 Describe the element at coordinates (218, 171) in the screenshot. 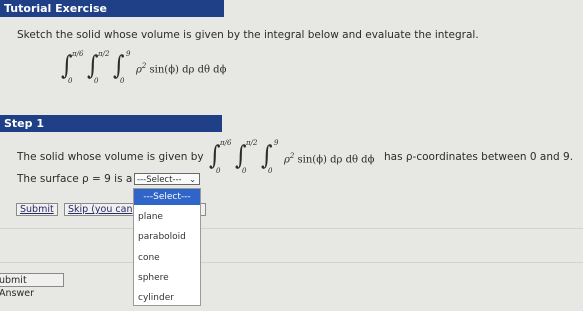

I see `step-lower-limit-1: 0` at that location.